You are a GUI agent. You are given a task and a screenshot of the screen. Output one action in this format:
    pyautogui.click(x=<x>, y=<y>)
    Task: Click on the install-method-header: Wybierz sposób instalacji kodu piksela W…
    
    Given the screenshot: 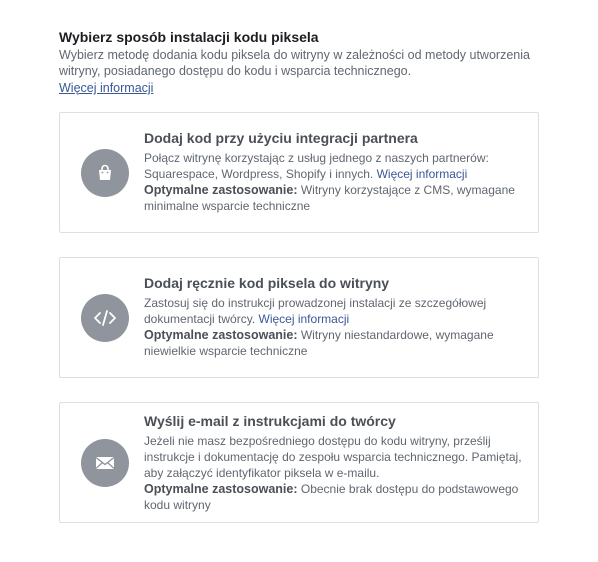 What is the action you would take?
    pyautogui.click(x=299, y=63)
    